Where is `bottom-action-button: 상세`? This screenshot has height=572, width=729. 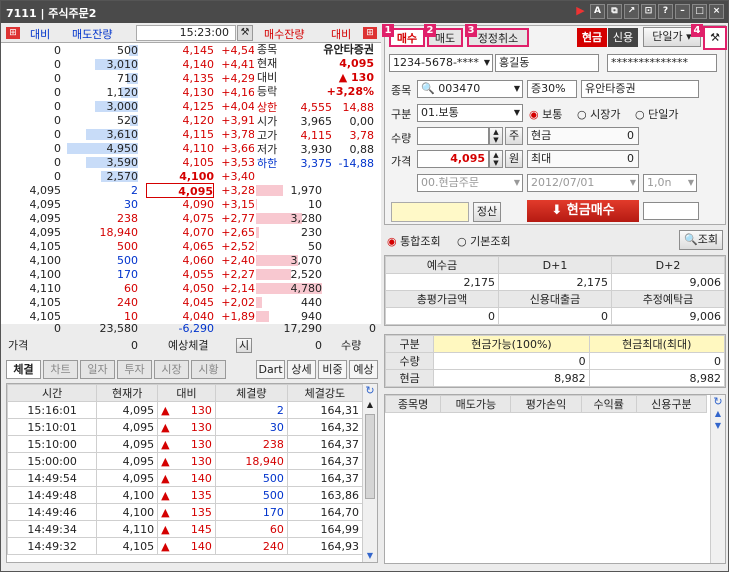 bottom-action-button: 상세 is located at coordinates (301, 369).